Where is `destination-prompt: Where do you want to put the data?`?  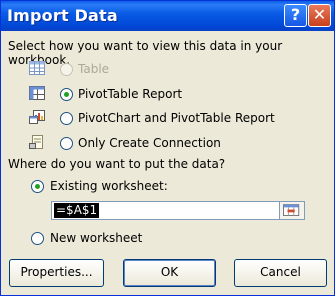
destination-prompt: Where do you want to put the data? is located at coordinates (117, 164).